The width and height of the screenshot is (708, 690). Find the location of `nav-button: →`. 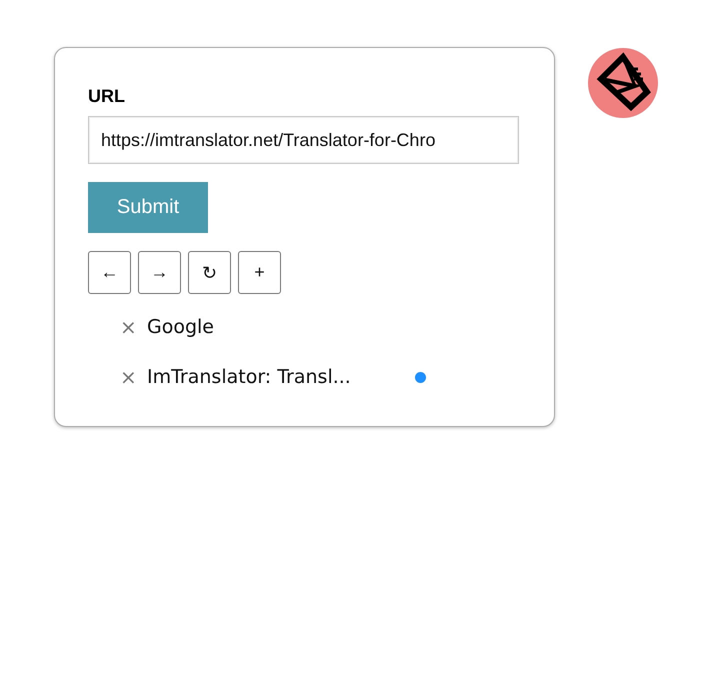

nav-button: → is located at coordinates (159, 272).